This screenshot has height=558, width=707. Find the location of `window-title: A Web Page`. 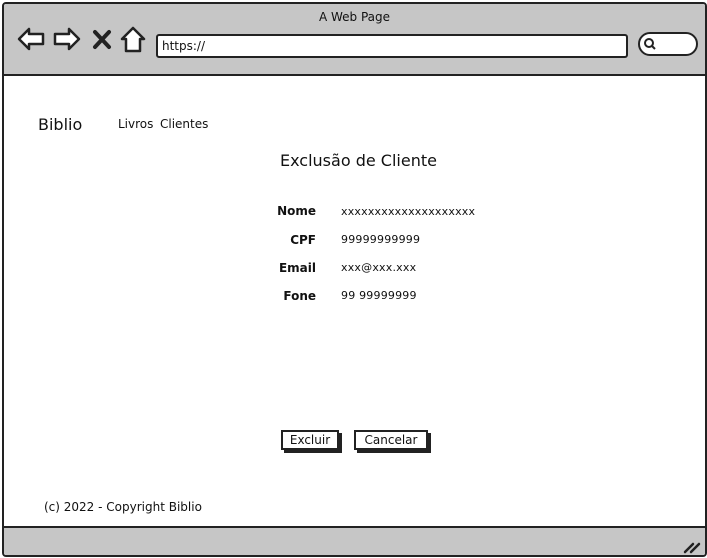

window-title: A Web Page is located at coordinates (354, 17).